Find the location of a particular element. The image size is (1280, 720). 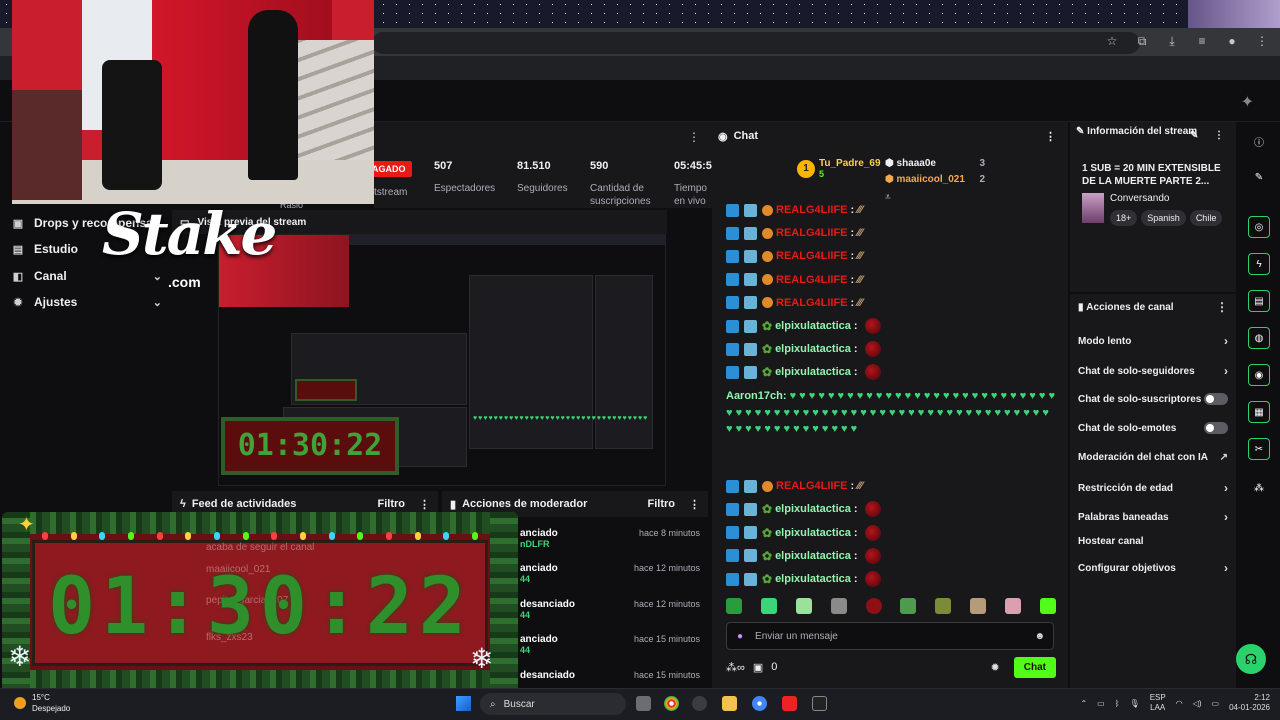

chrome-profile-icon is located at coordinates (759, 703).